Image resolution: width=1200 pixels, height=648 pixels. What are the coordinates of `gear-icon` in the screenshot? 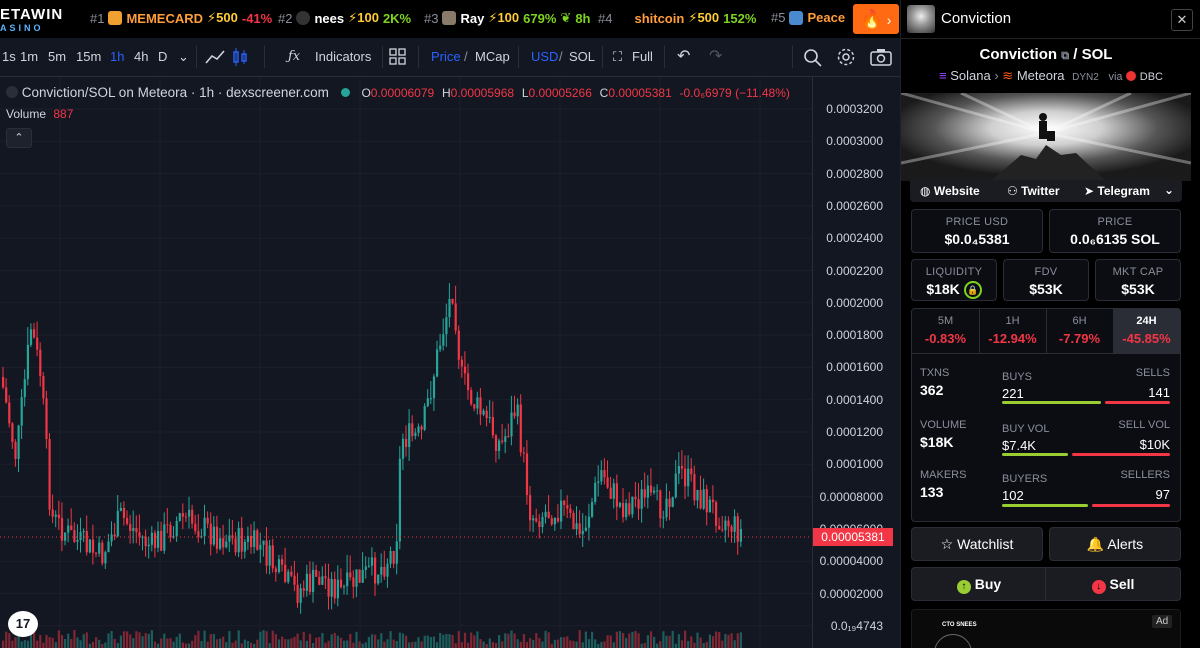 It's located at (846, 57).